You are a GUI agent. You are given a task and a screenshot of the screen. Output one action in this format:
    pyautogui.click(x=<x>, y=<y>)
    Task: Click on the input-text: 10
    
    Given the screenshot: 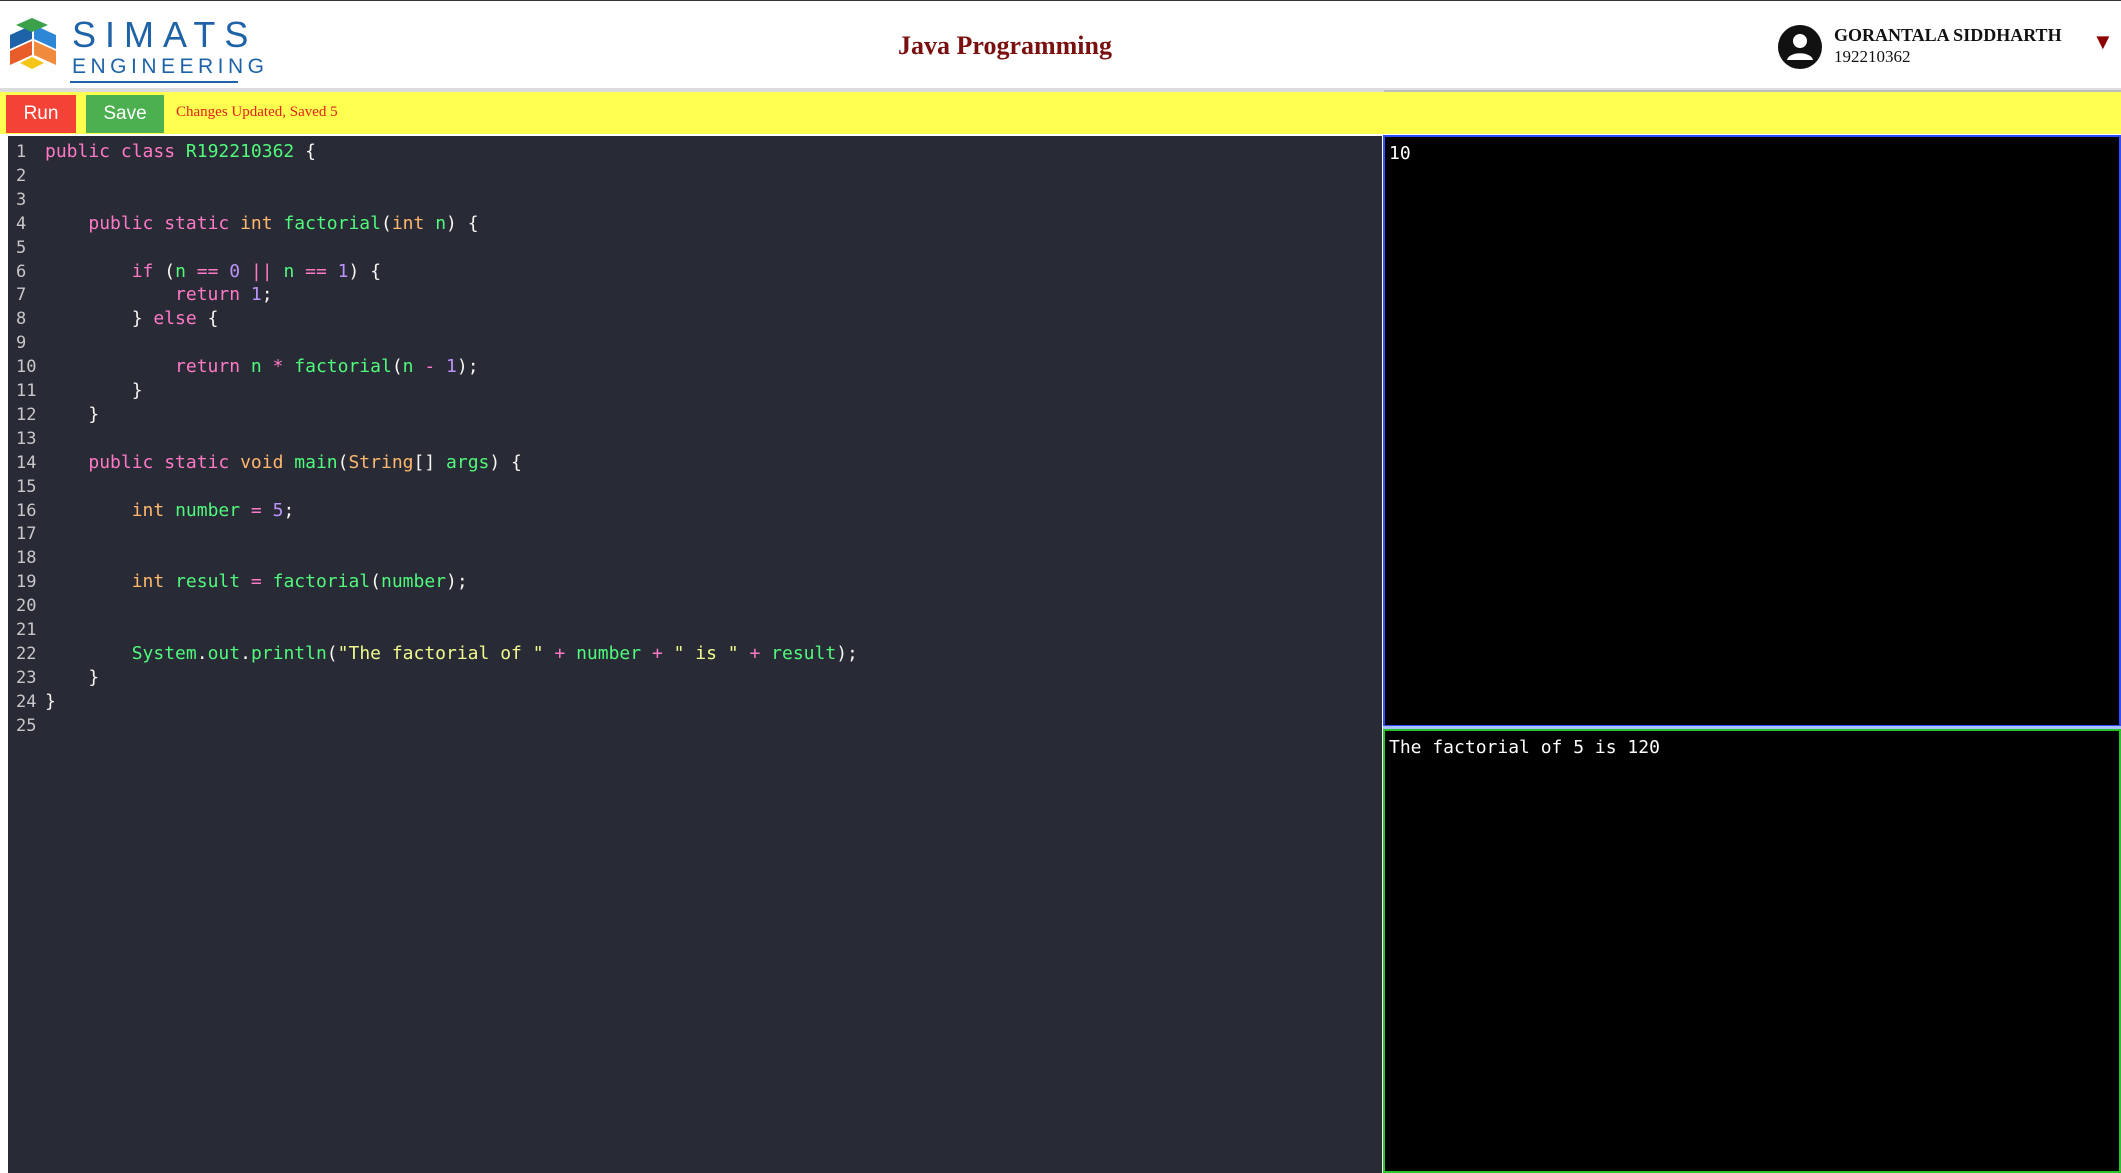 What is the action you would take?
    pyautogui.click(x=1400, y=153)
    